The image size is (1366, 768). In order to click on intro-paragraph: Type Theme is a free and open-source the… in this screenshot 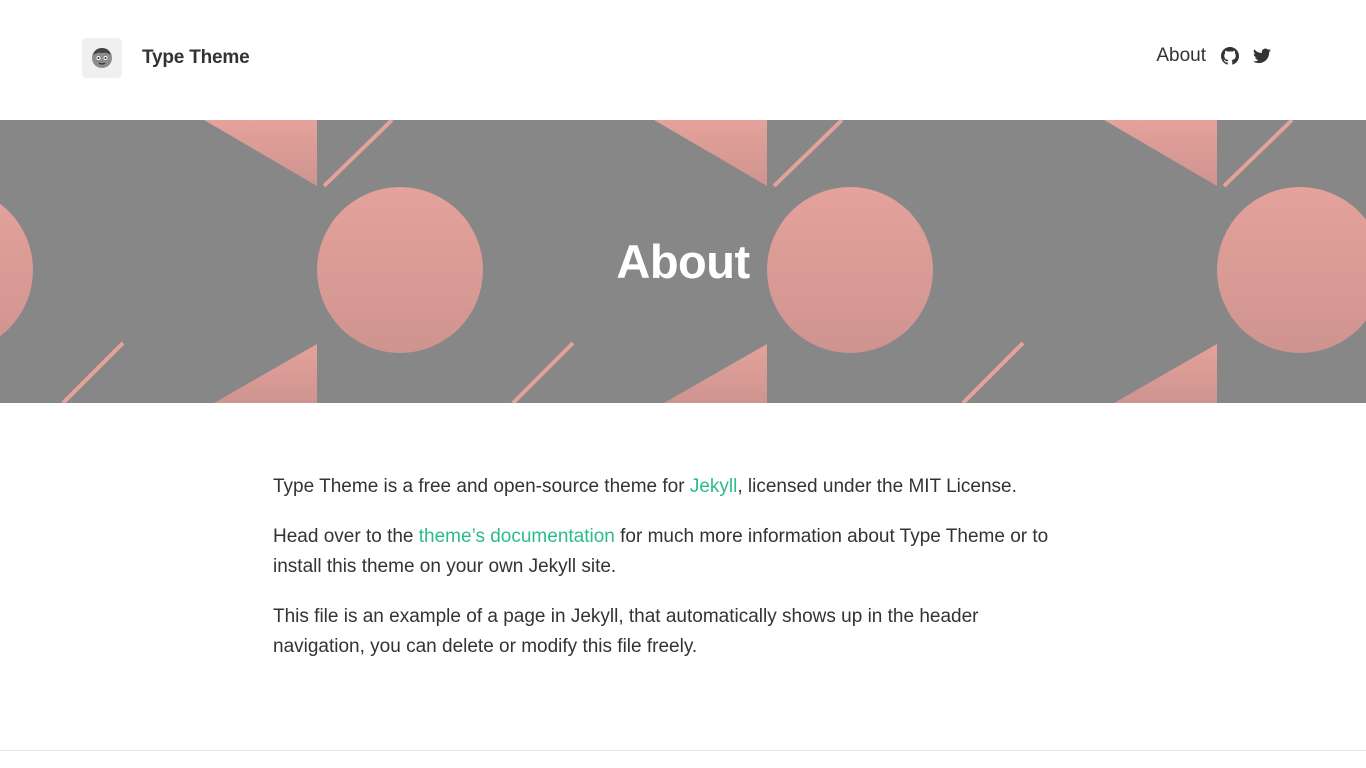, I will do `click(673, 487)`.